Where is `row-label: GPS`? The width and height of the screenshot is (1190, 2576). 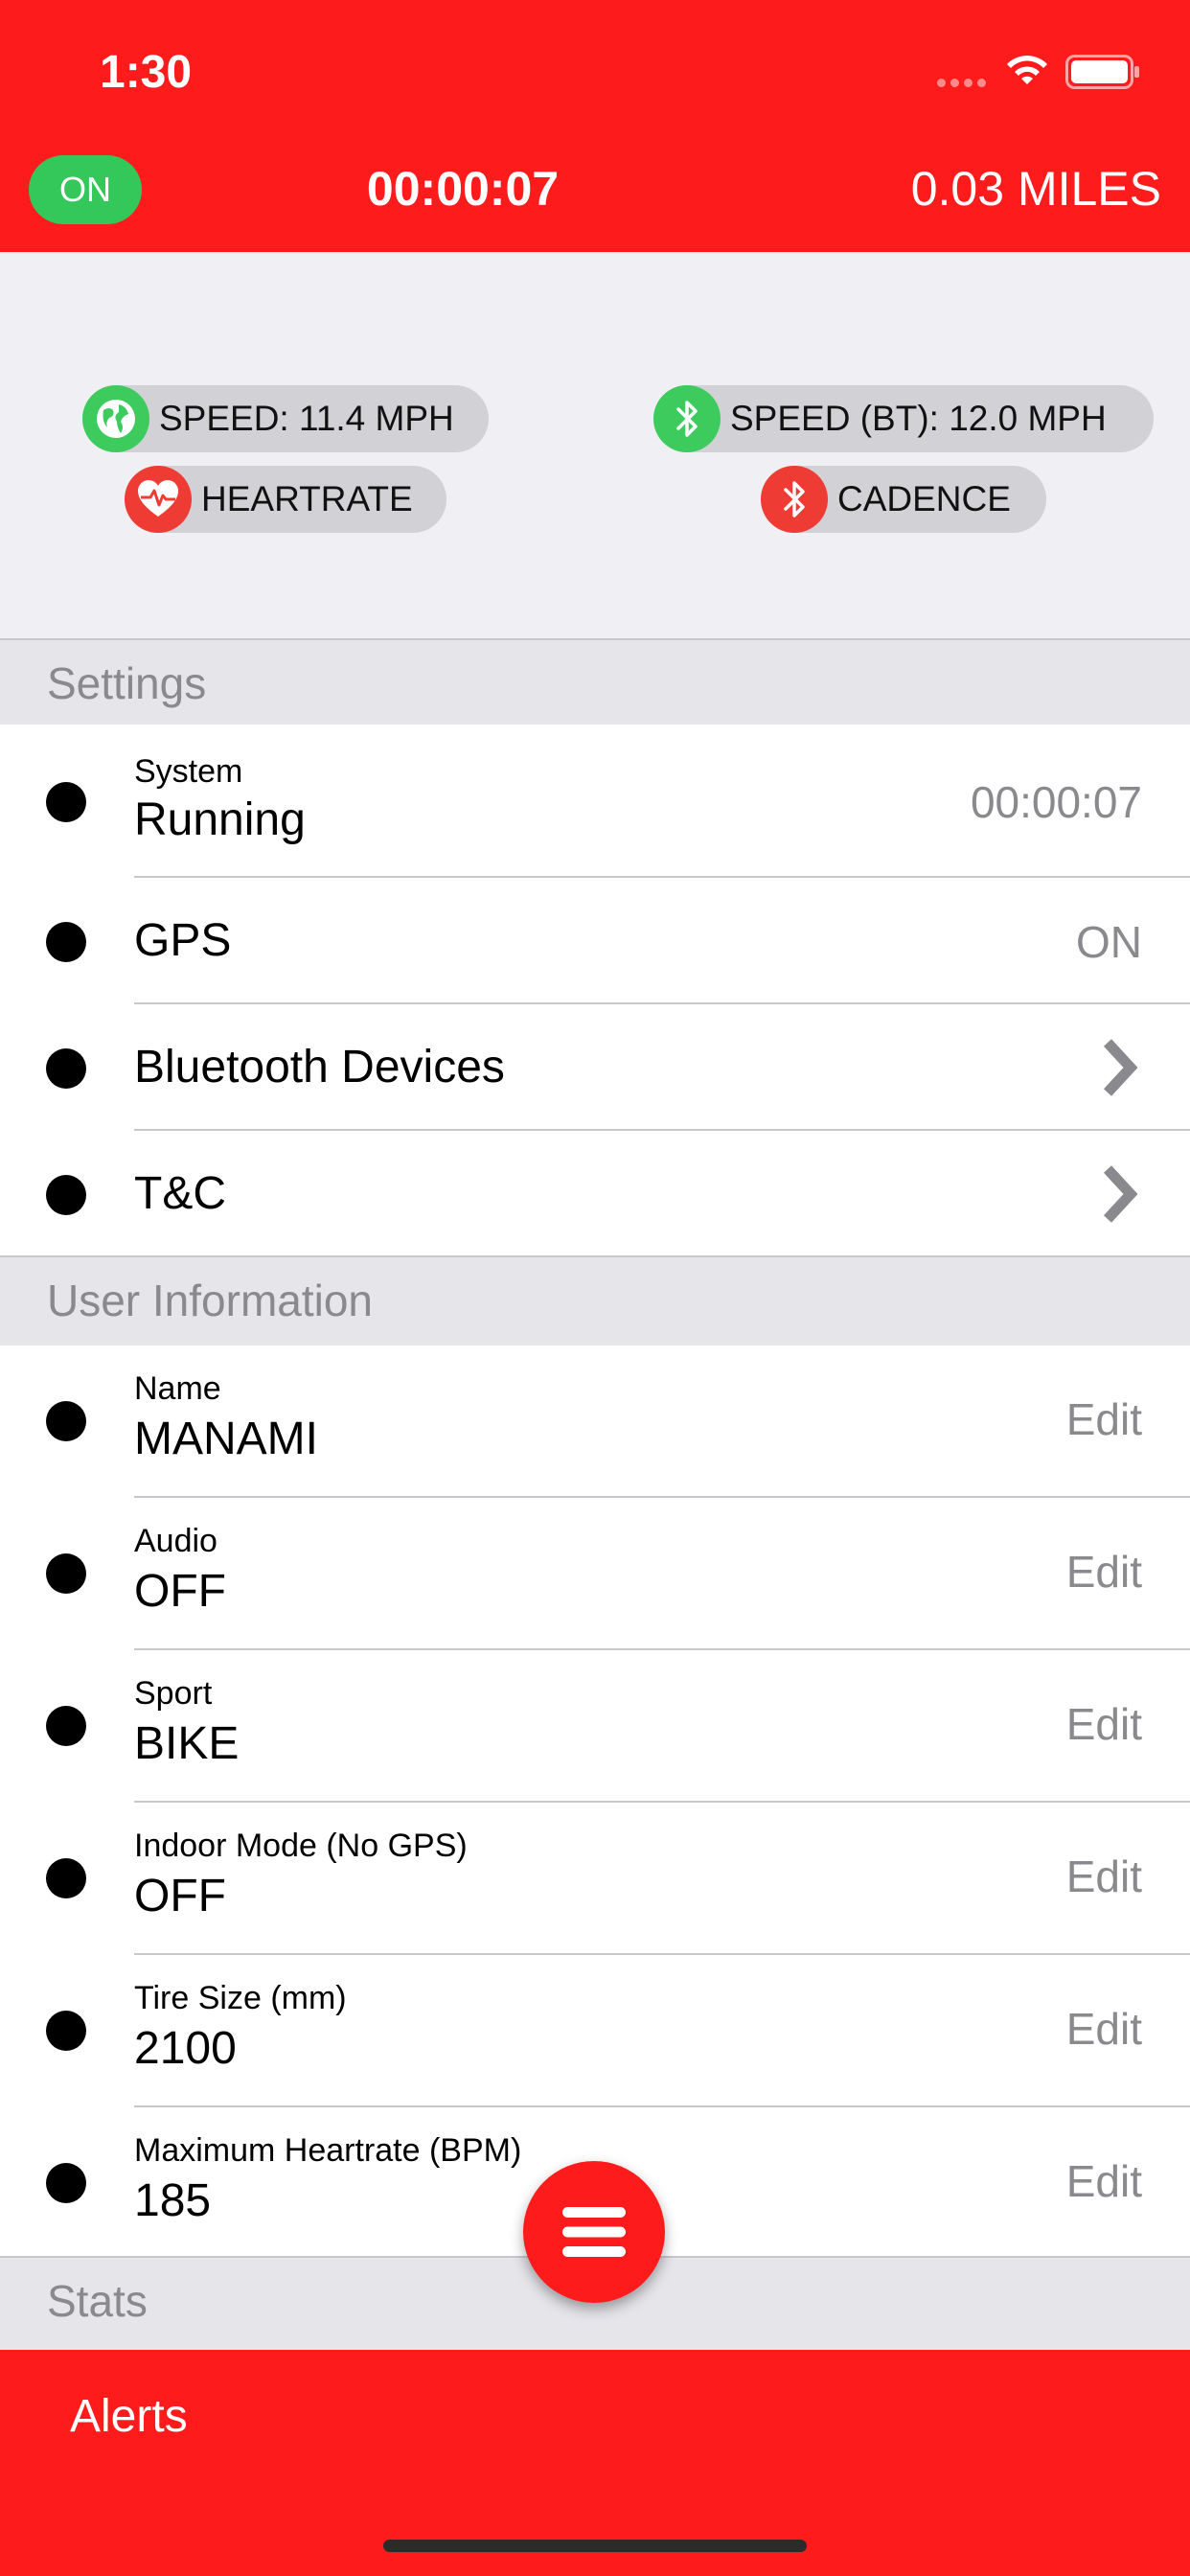
row-label: GPS is located at coordinates (183, 940).